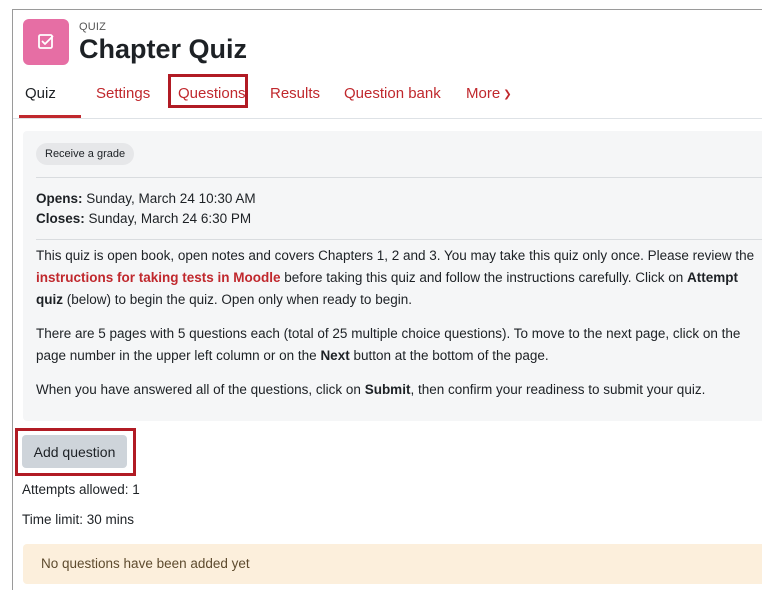 The width and height of the screenshot is (762, 590). What do you see at coordinates (78, 519) in the screenshot?
I see `time-limit: Time limit: 30 mins` at bounding box center [78, 519].